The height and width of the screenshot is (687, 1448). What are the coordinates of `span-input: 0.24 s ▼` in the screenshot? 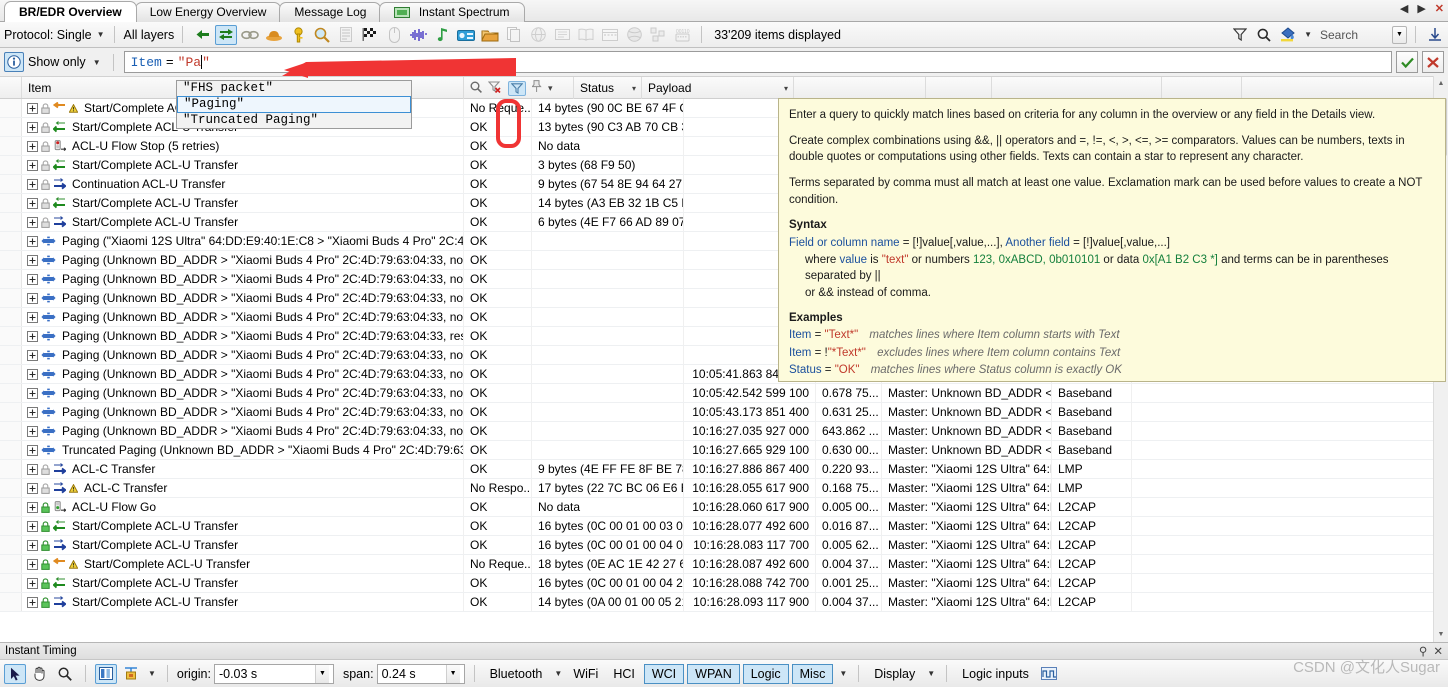 It's located at (420, 673).